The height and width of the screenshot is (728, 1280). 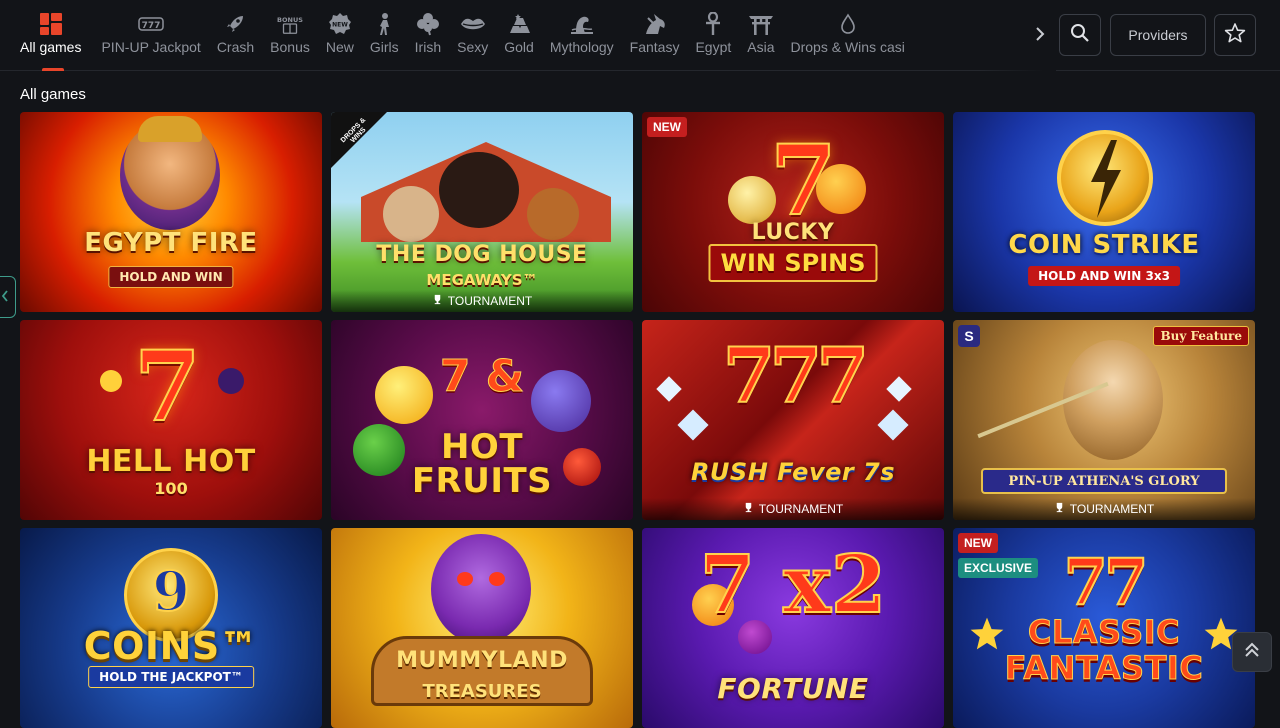 What do you see at coordinates (998, 568) in the screenshot?
I see `exclusive-badge: EXCLUSIVE` at bounding box center [998, 568].